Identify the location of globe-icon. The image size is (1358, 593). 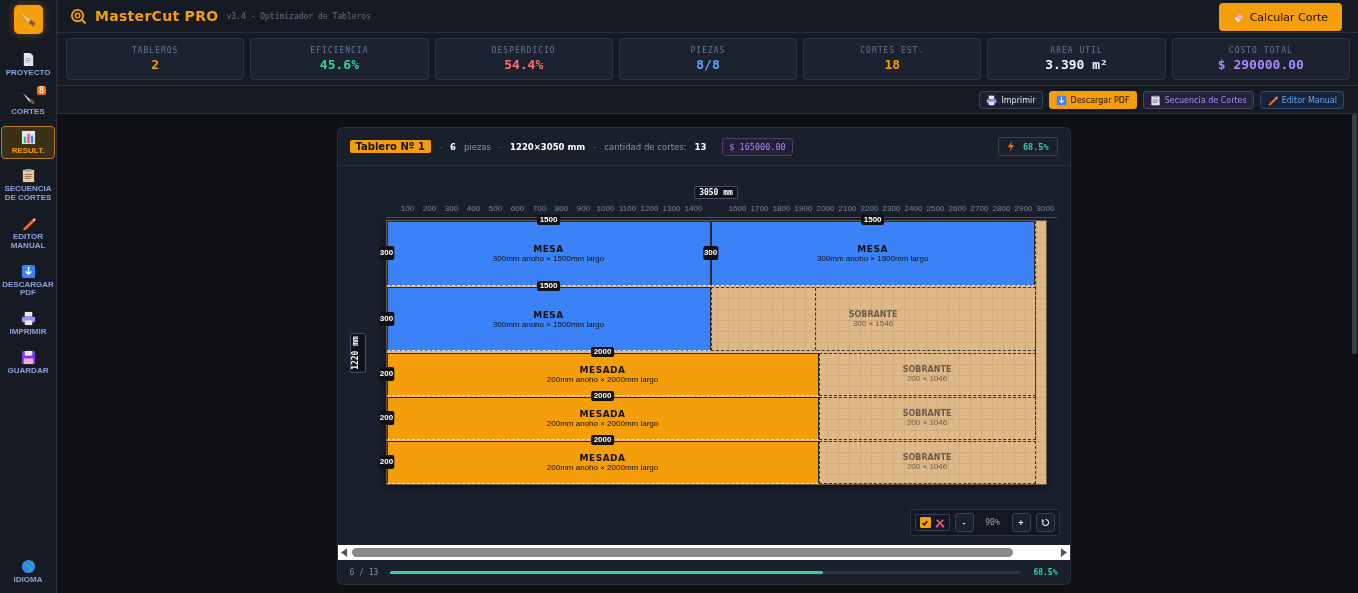
(28, 567).